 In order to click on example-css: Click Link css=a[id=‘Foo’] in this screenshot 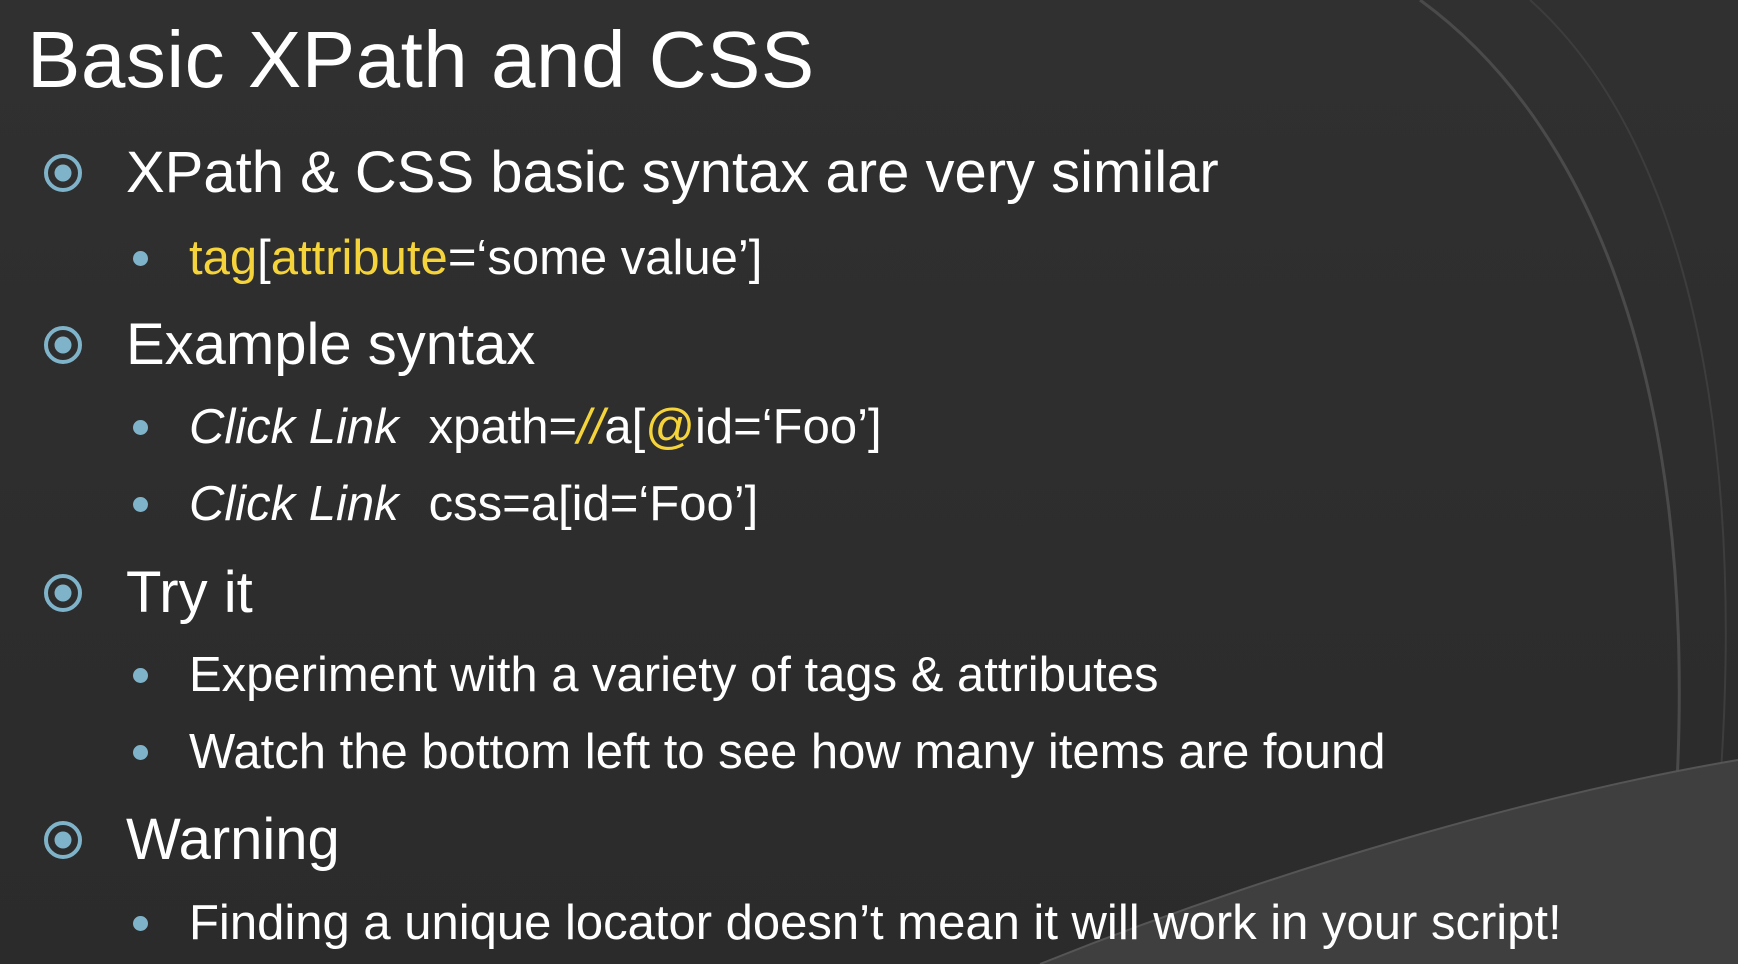, I will do `click(473, 504)`.